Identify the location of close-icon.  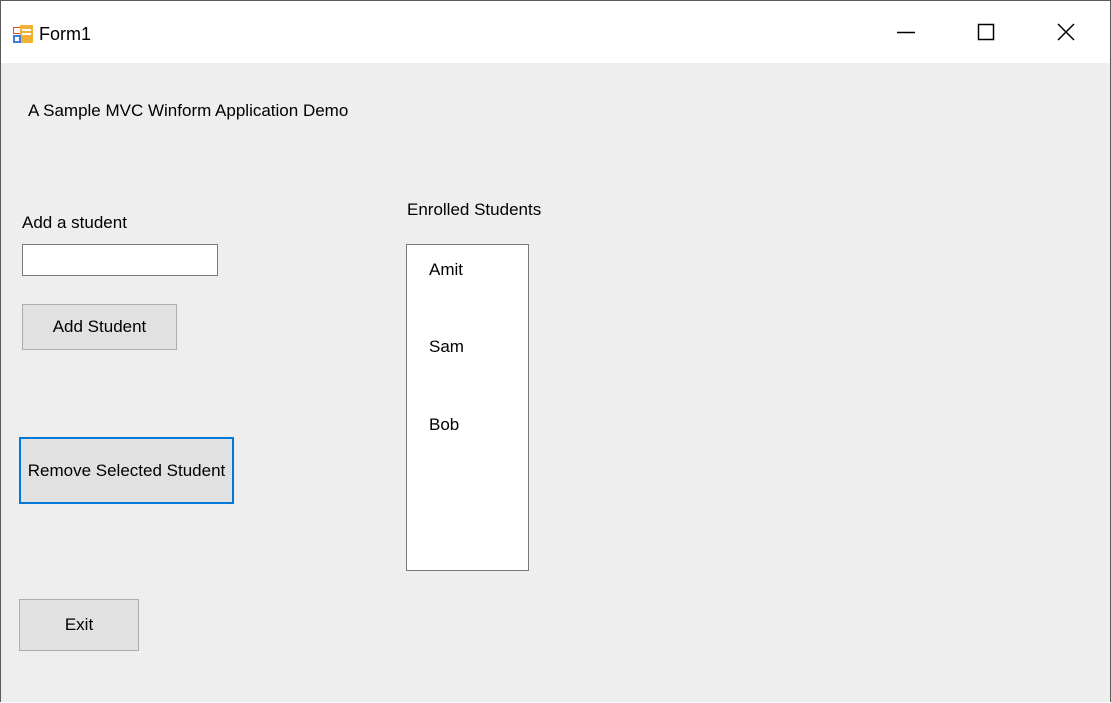
(1066, 32).